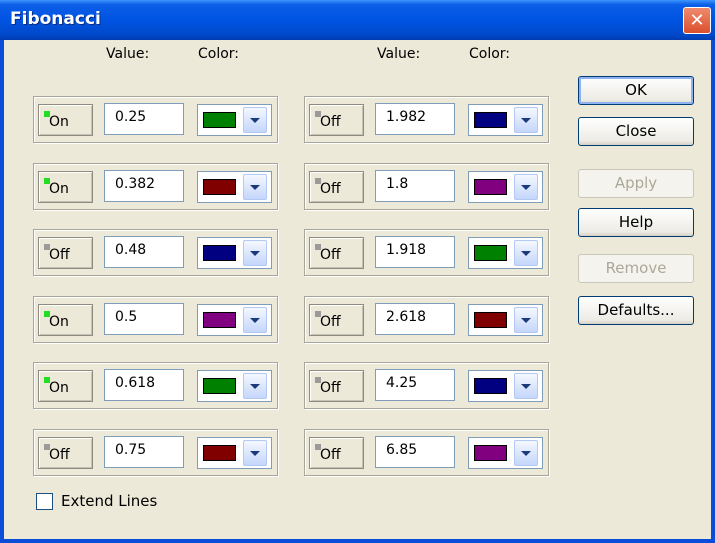  Describe the element at coordinates (144, 319) in the screenshot. I see `level-value-field: 0.5` at that location.